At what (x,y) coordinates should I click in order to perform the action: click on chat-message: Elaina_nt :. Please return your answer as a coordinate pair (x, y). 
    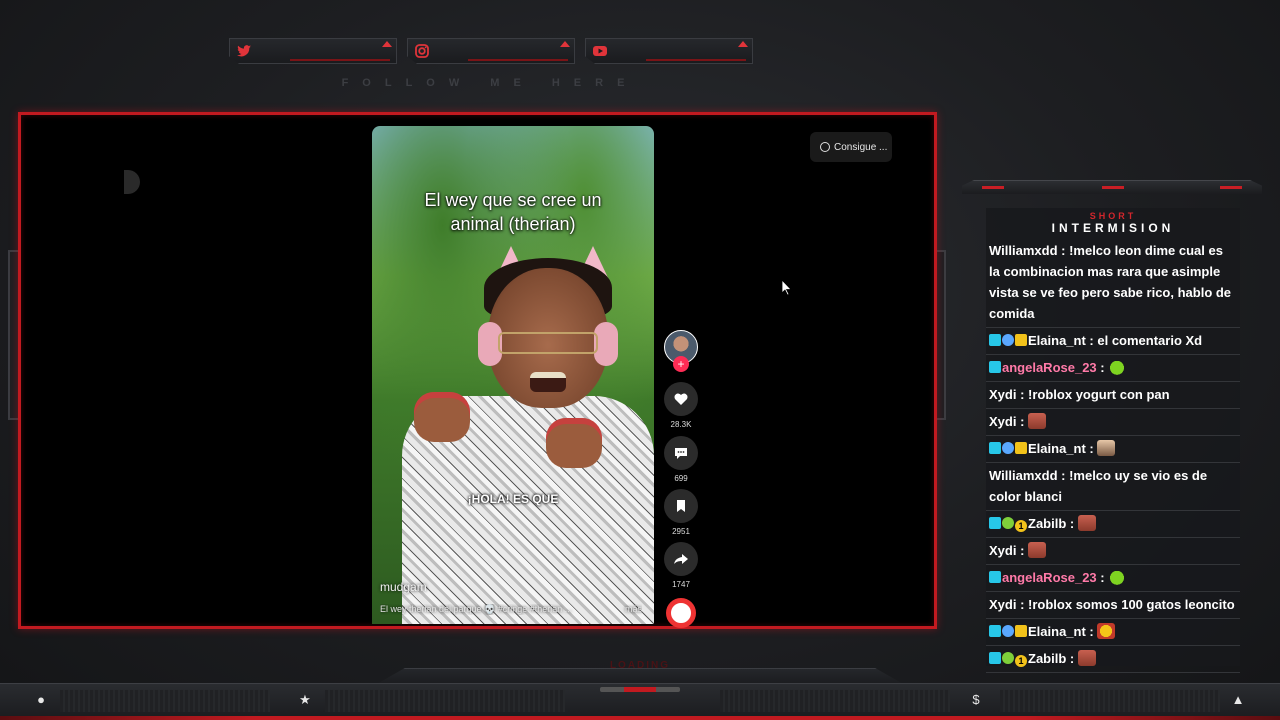
    Looking at the image, I should click on (1113, 449).